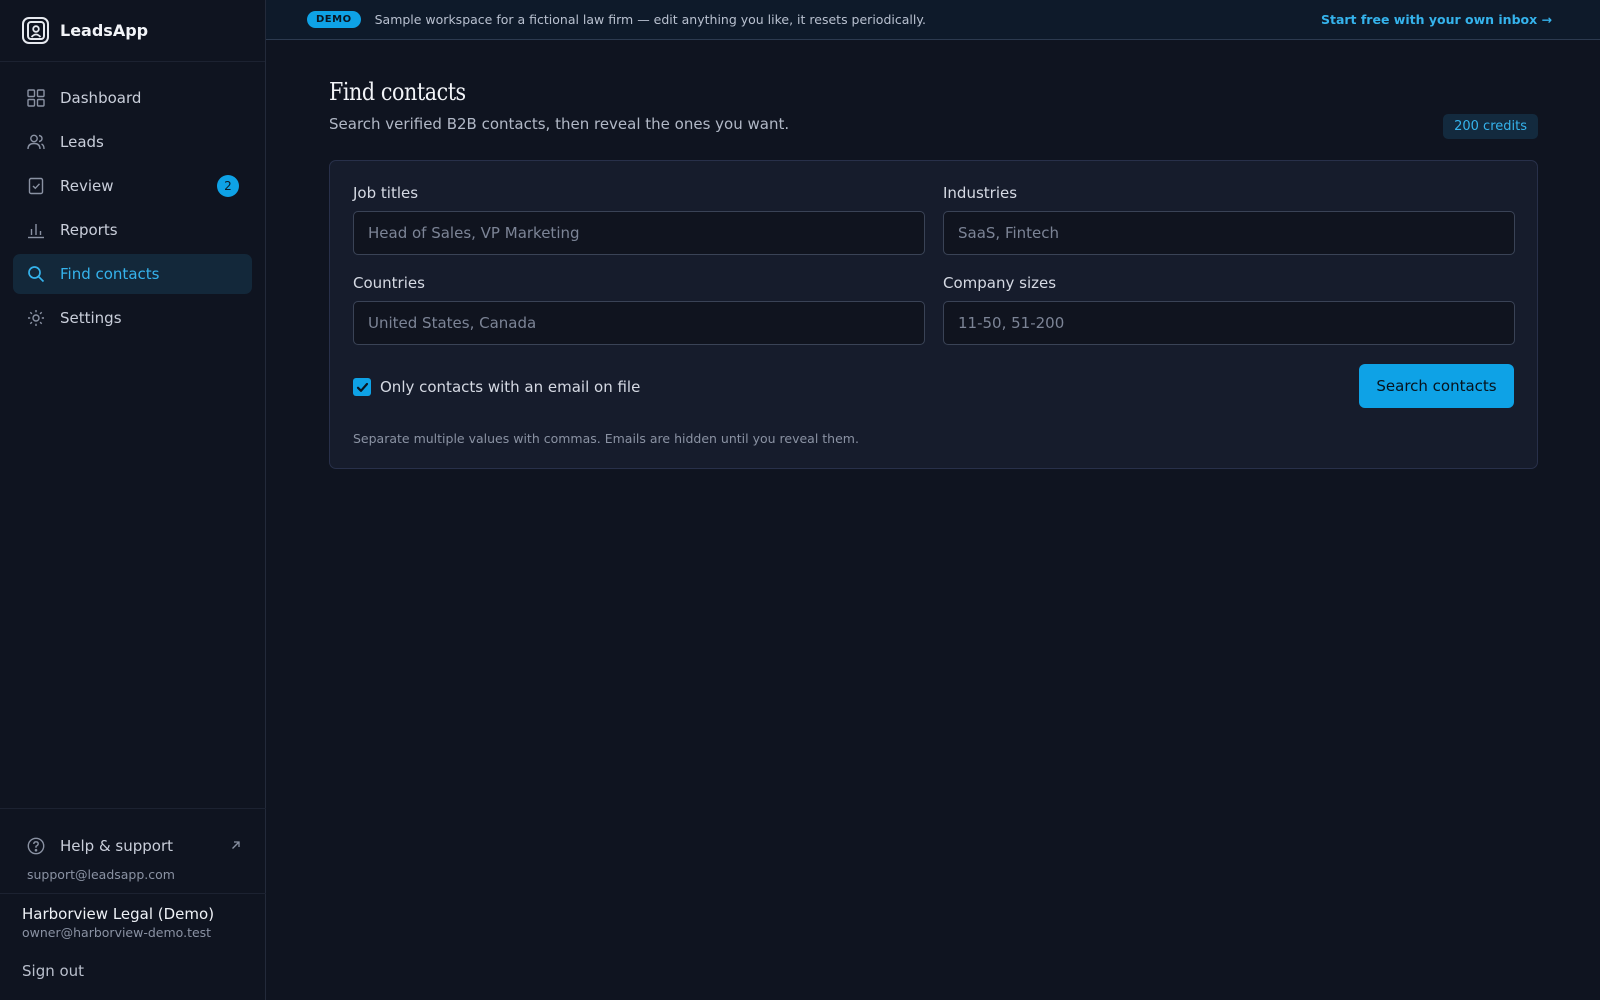 This screenshot has height=1000, width=1600. I want to click on sidebar-item-label: Review, so click(87, 186).